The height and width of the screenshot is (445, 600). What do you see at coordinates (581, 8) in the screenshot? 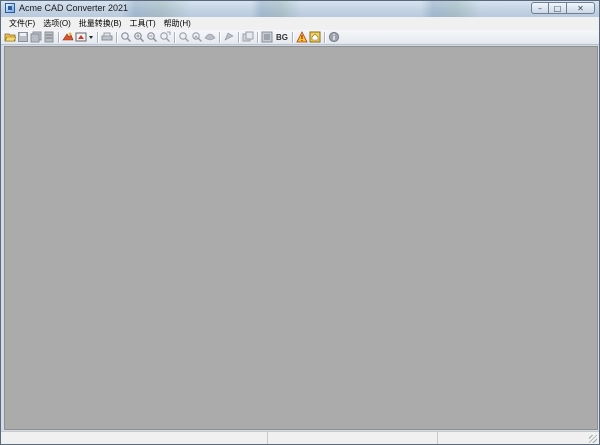
I see `close-button: ✕` at bounding box center [581, 8].